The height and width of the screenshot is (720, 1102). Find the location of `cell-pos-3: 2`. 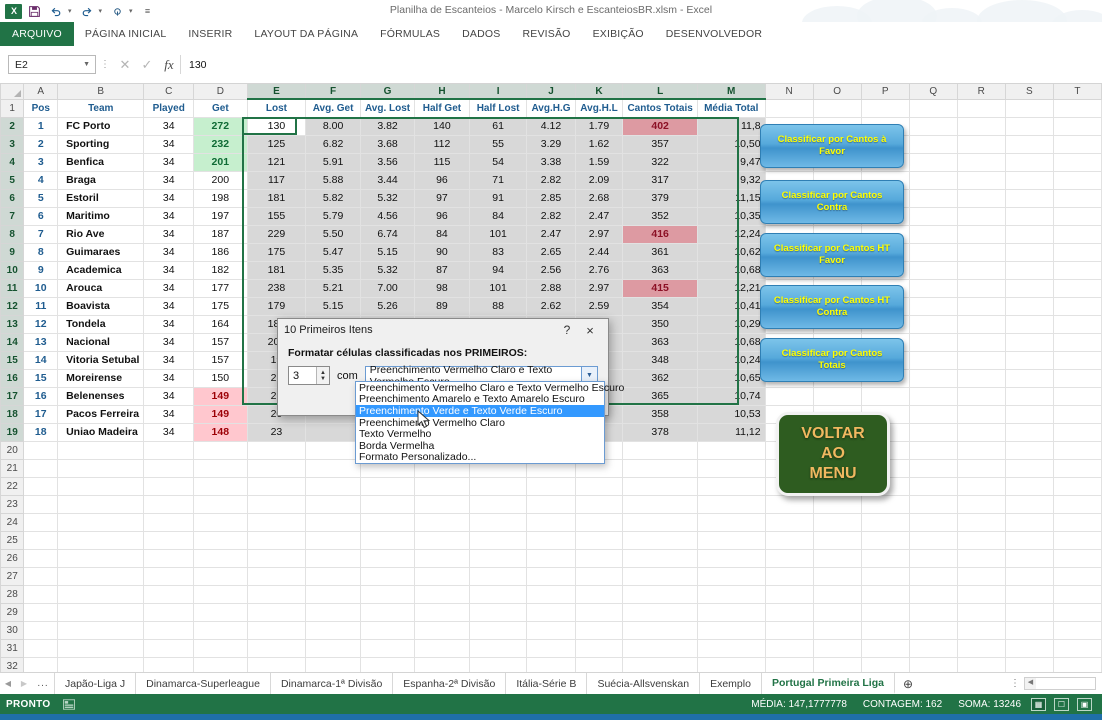

cell-pos-3: 2 is located at coordinates (41, 144).